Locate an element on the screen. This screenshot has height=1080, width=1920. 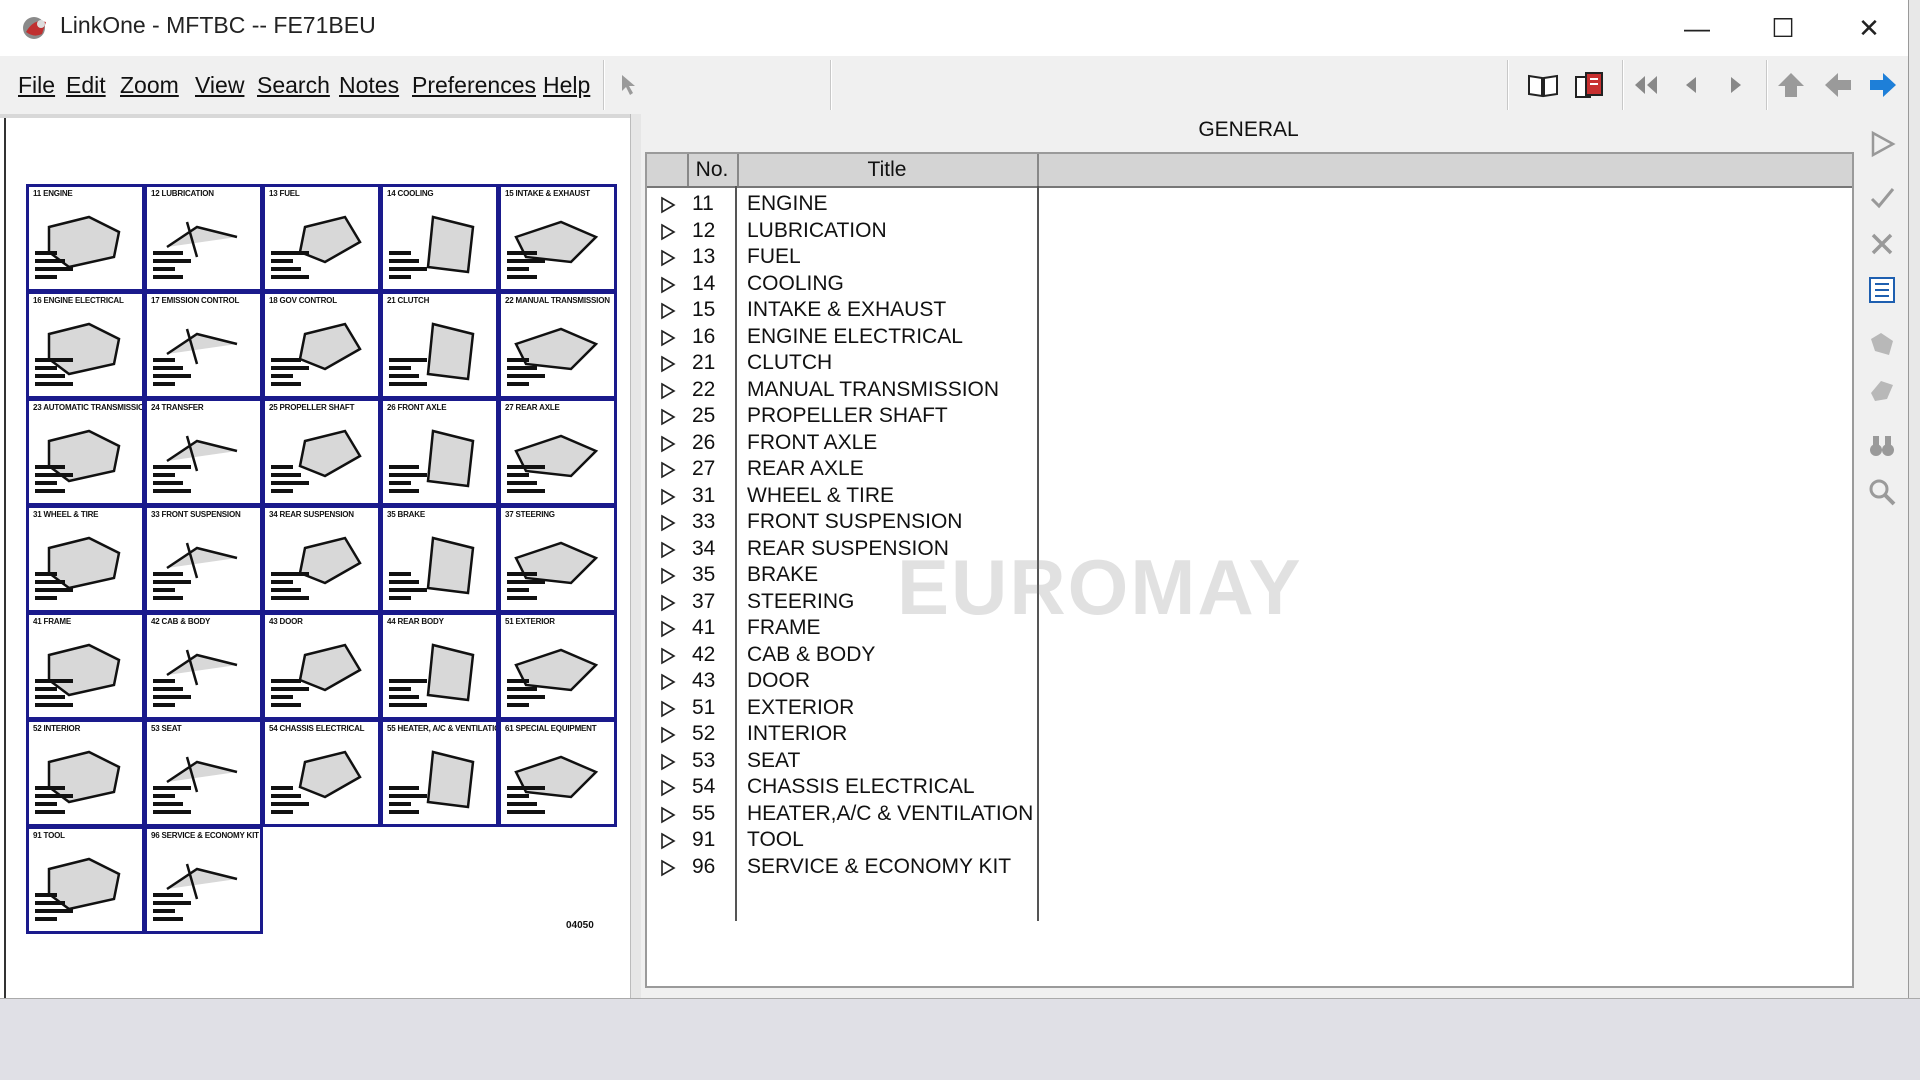
list-row: 25 PROPELLER SHAFT is located at coordinates (842, 417).